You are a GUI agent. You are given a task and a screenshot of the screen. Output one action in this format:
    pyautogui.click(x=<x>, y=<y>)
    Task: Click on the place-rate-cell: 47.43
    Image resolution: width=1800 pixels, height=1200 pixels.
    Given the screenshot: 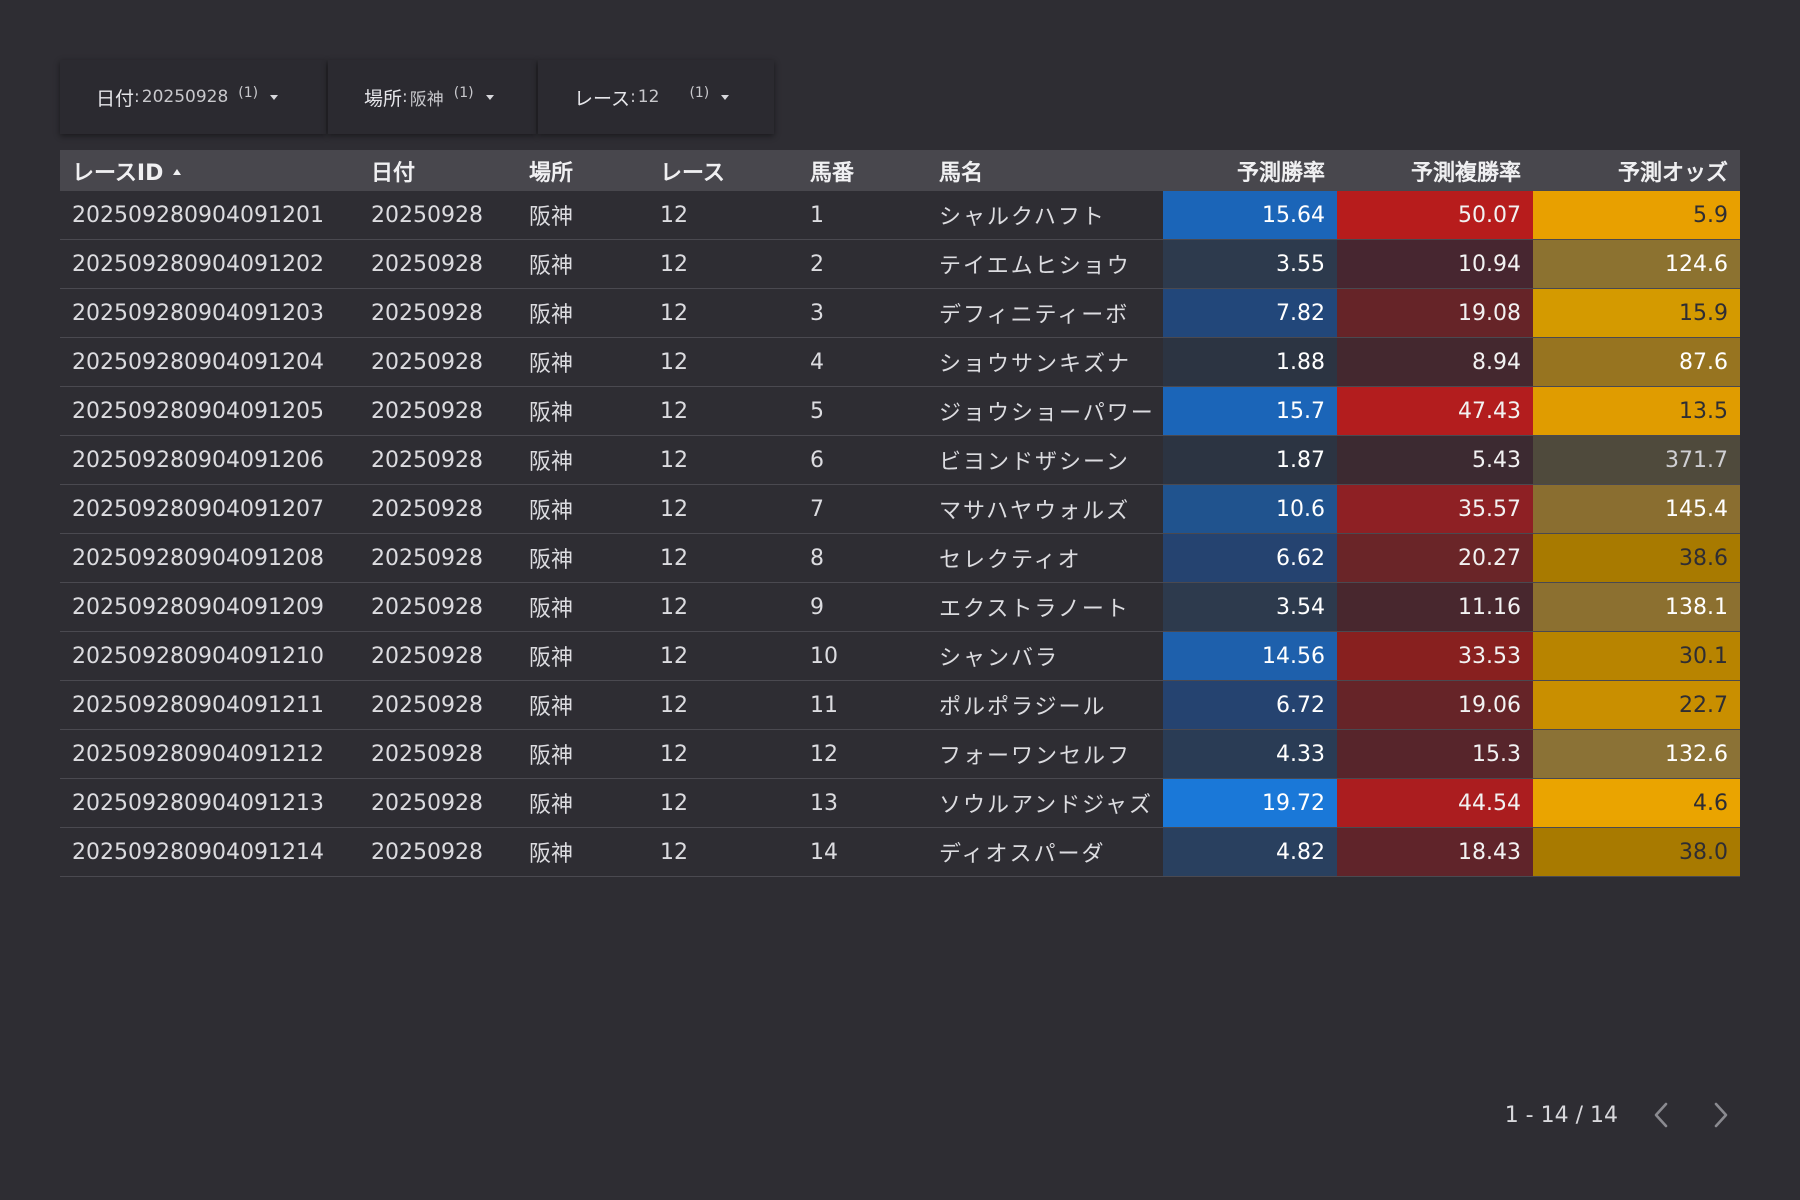 What is the action you would take?
    pyautogui.click(x=1435, y=411)
    